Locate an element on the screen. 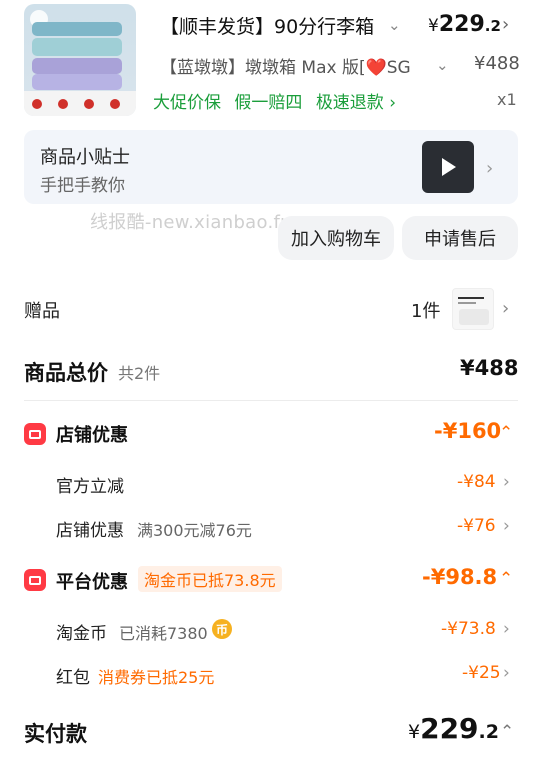 Image resolution: width=540 pixels, height=760 pixels. price-integer: 229 is located at coordinates (461, 24).